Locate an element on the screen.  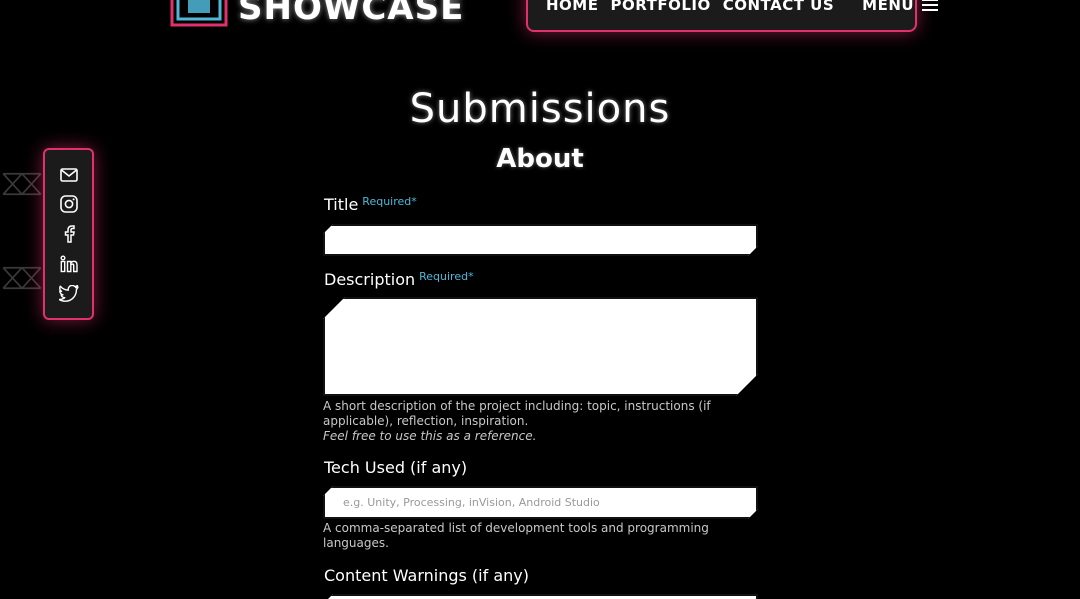
facebook-icon is located at coordinates (69, 234).